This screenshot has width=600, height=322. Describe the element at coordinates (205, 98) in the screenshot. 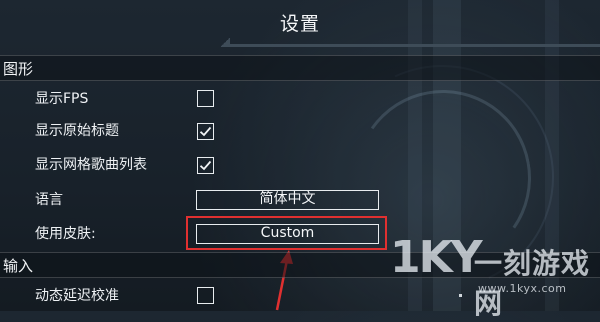

I see `show-fps-checkbox` at that location.